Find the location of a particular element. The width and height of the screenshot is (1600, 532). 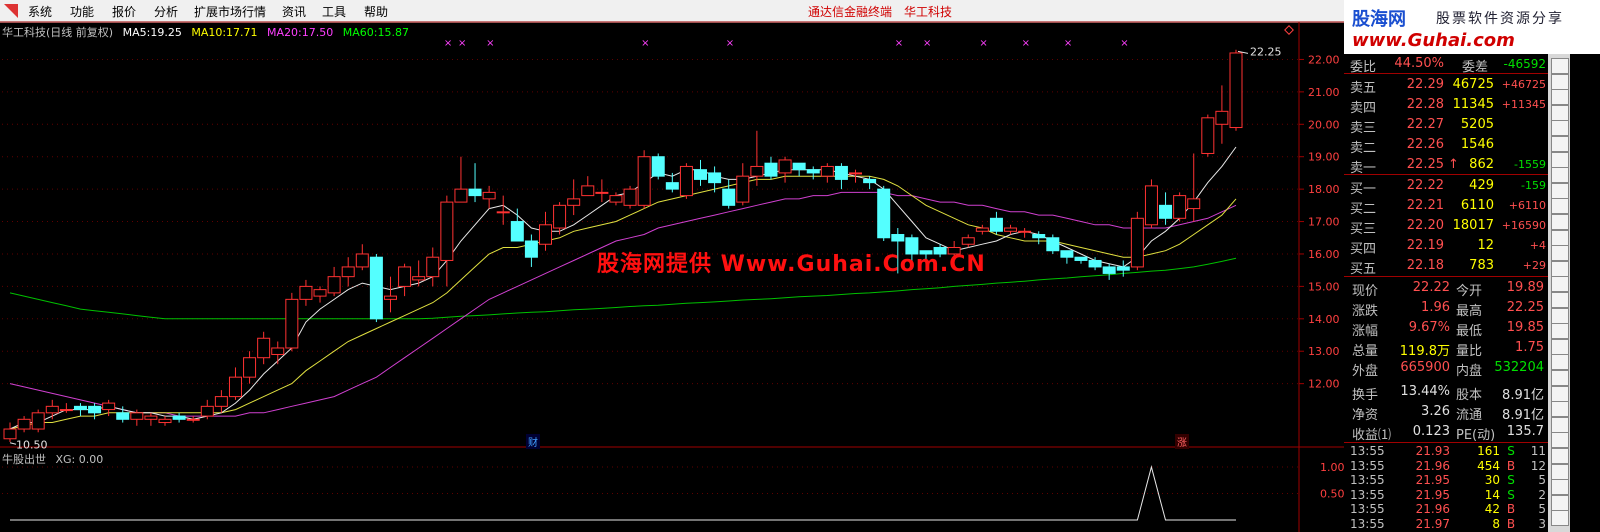

ask-change: -1559 is located at coordinates (1530, 164).